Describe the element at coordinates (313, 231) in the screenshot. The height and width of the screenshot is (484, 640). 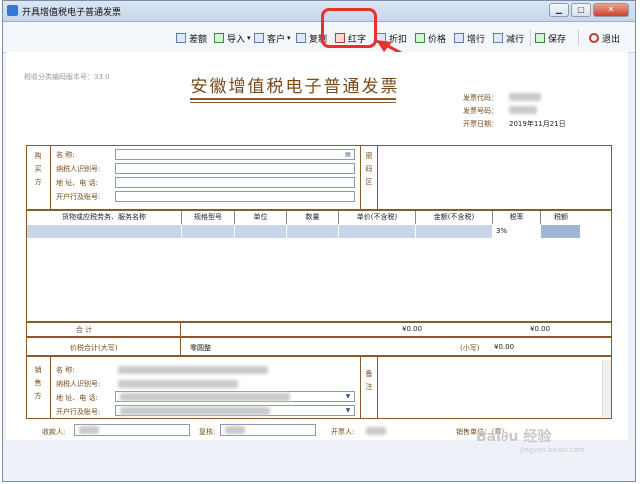
I see `item-quantity-cell` at that location.